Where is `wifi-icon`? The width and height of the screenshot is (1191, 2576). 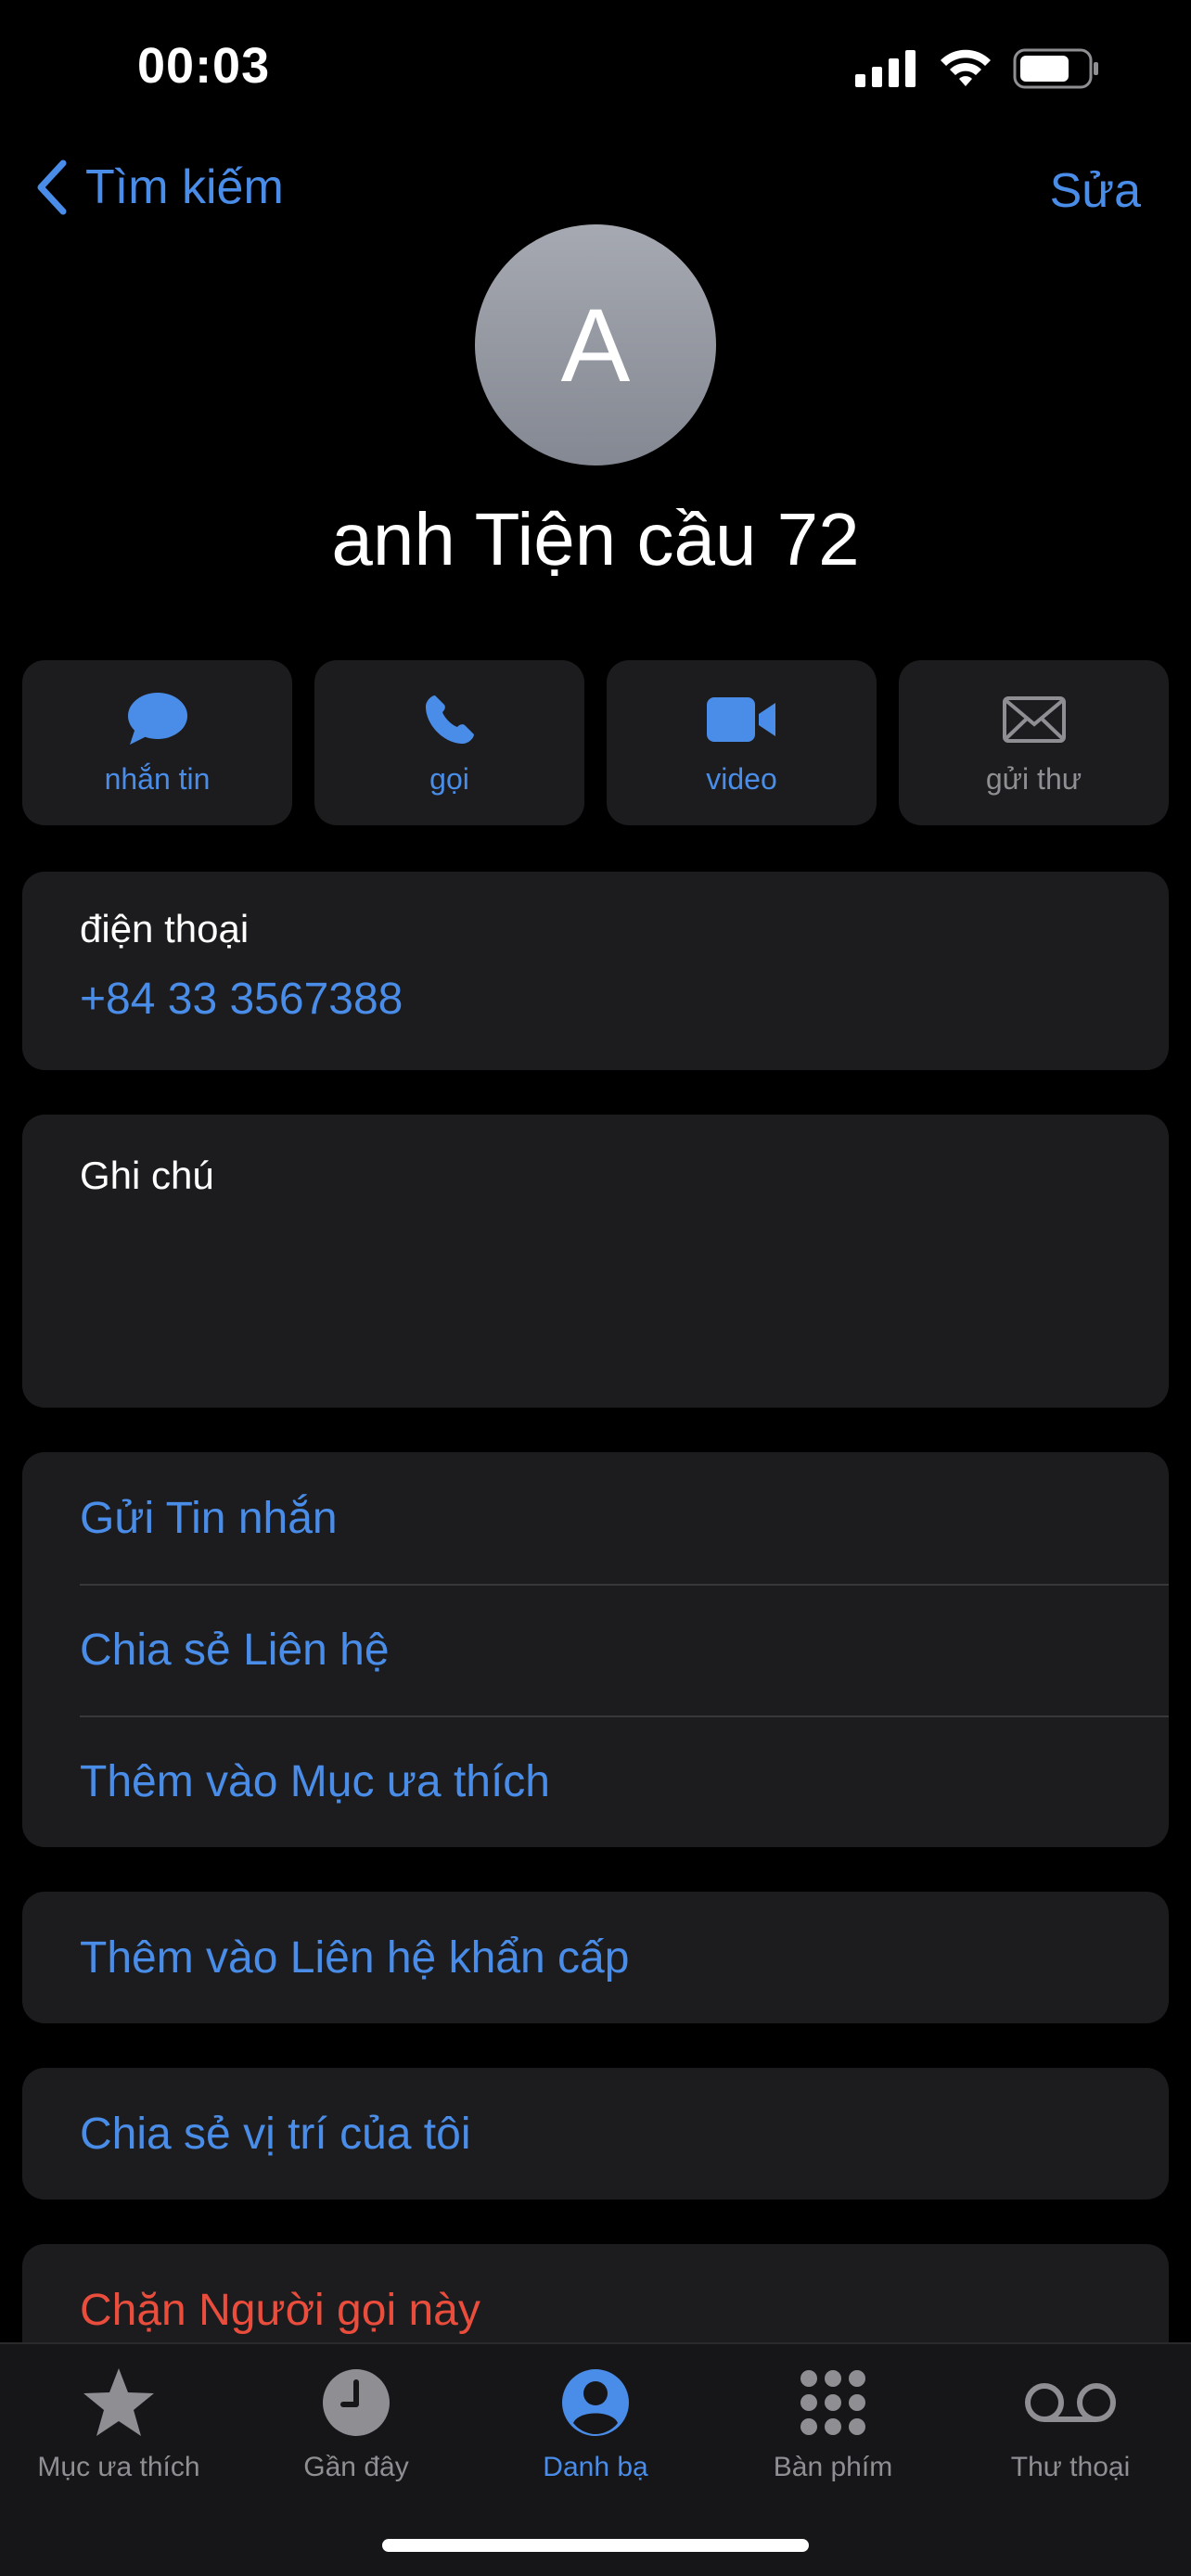
wifi-icon is located at coordinates (966, 67).